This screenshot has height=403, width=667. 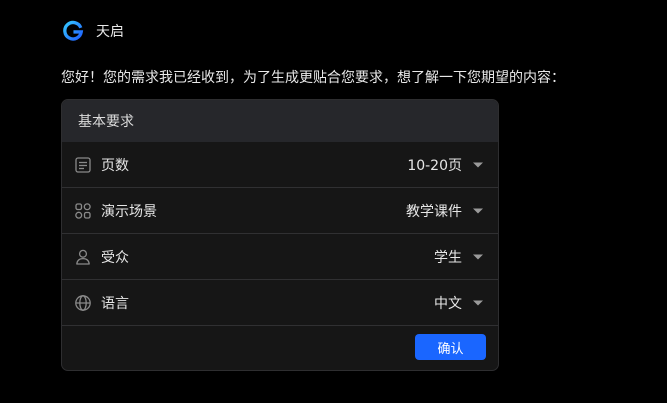 What do you see at coordinates (280, 121) in the screenshot?
I see `form-title: 基本要求` at bounding box center [280, 121].